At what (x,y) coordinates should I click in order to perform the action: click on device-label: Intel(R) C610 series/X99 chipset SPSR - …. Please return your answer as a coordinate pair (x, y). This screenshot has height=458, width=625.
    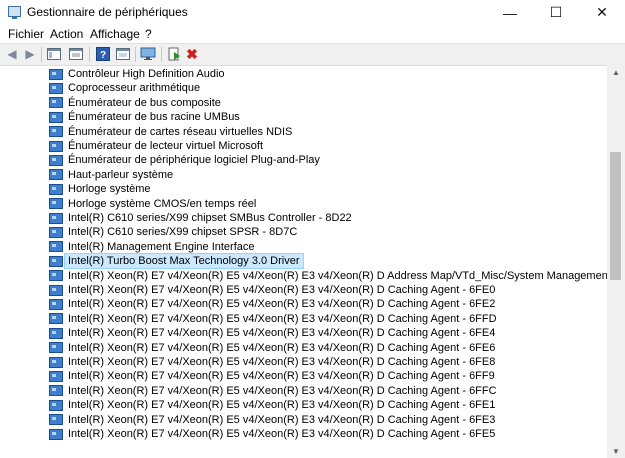
    Looking at the image, I should click on (183, 232).